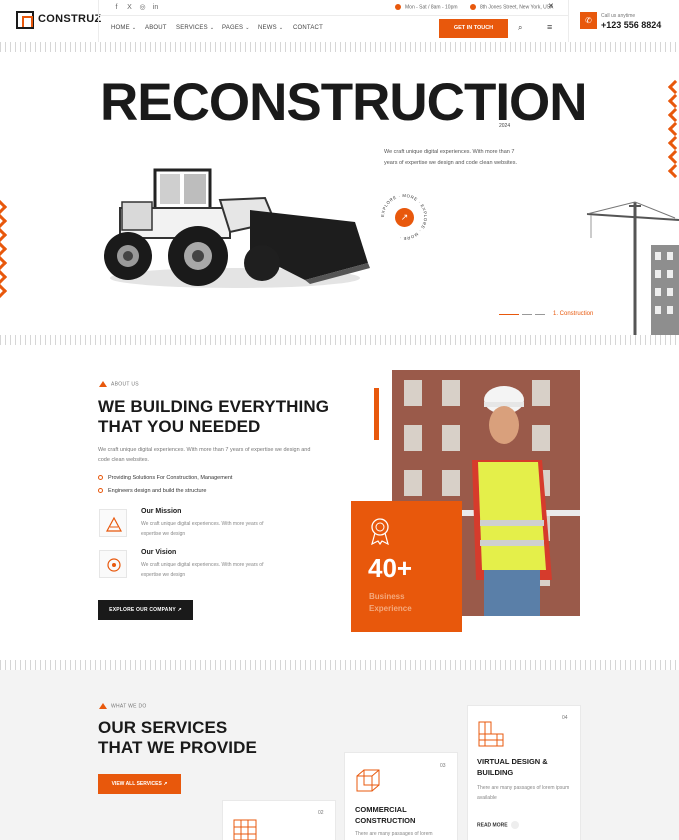  I want to click on check-item: Engineers design and build the structure, so click(152, 491).